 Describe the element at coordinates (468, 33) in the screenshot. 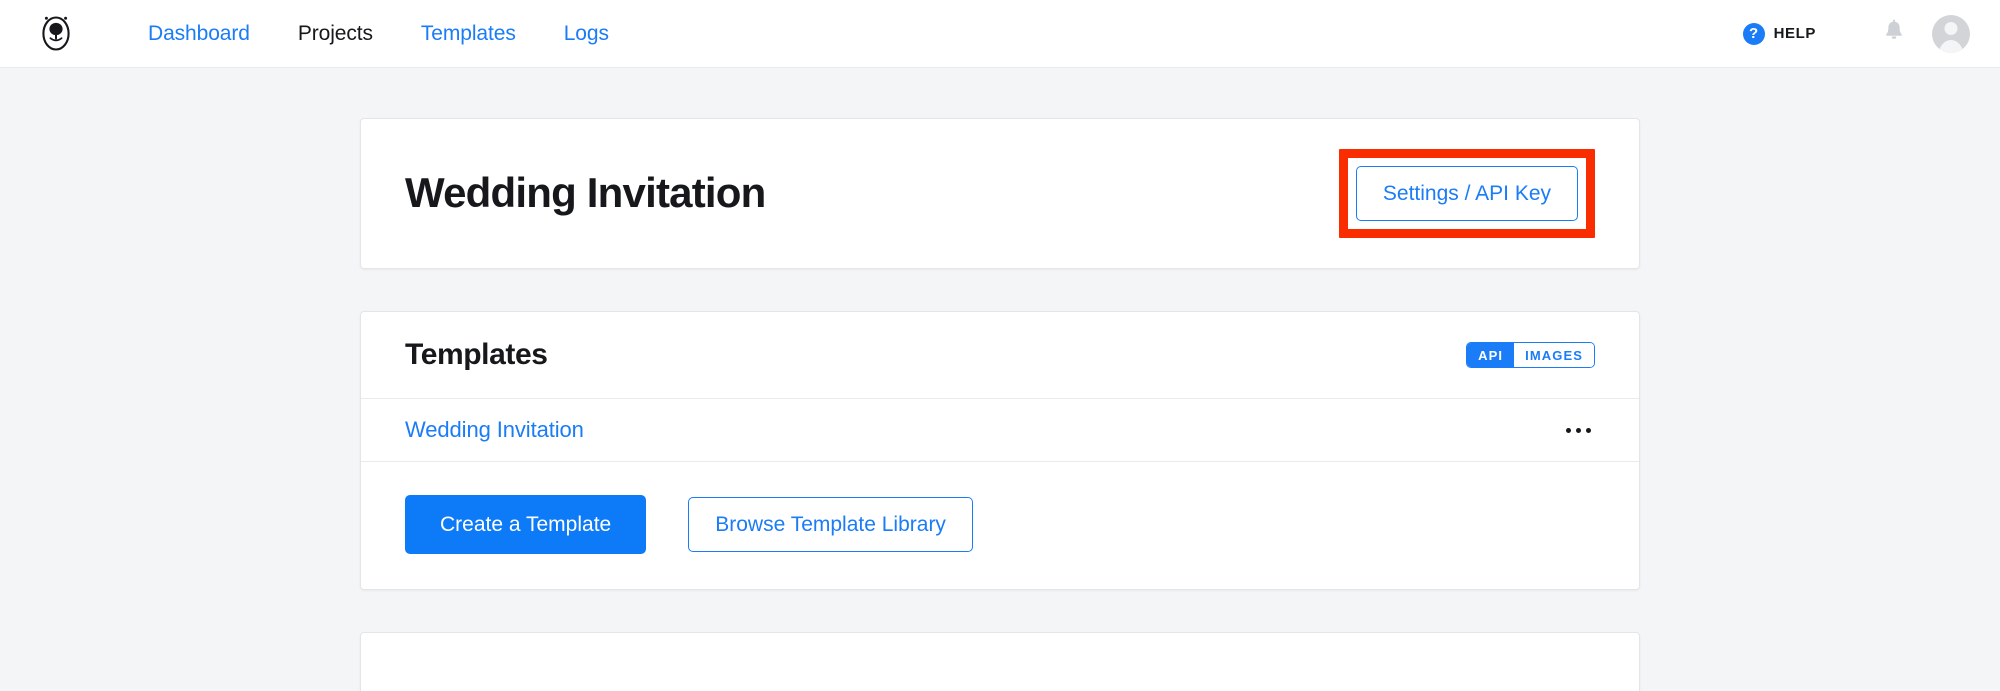

I see `nav-item-templates: Templates` at that location.